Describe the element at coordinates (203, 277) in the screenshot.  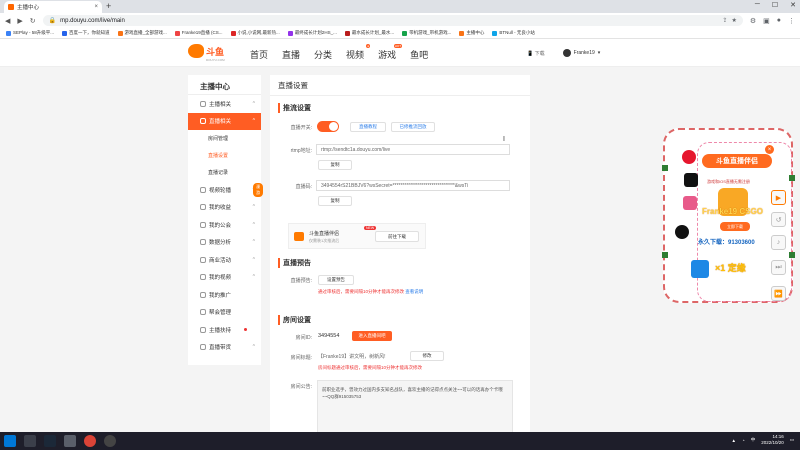
I see `film-icon` at that location.